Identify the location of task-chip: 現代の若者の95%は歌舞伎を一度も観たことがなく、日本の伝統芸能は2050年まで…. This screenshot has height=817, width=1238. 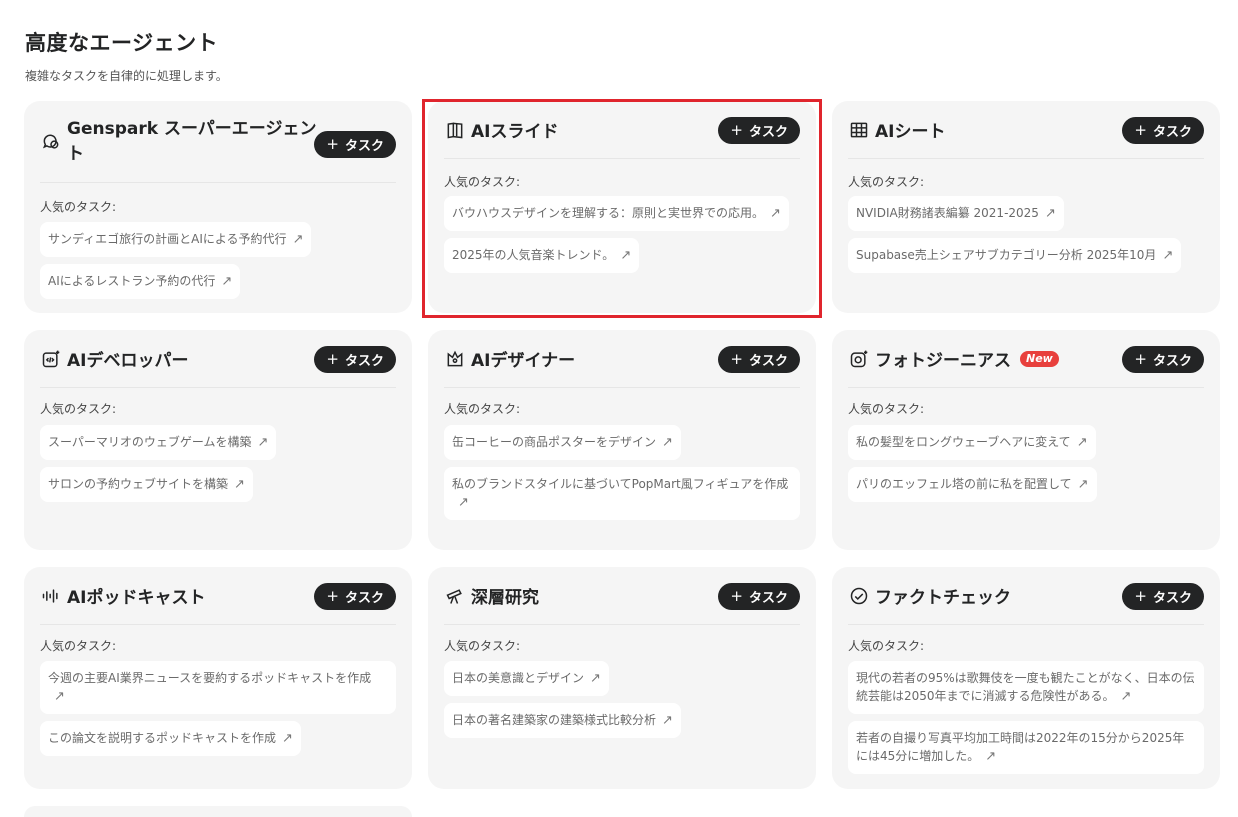
(1026, 687).